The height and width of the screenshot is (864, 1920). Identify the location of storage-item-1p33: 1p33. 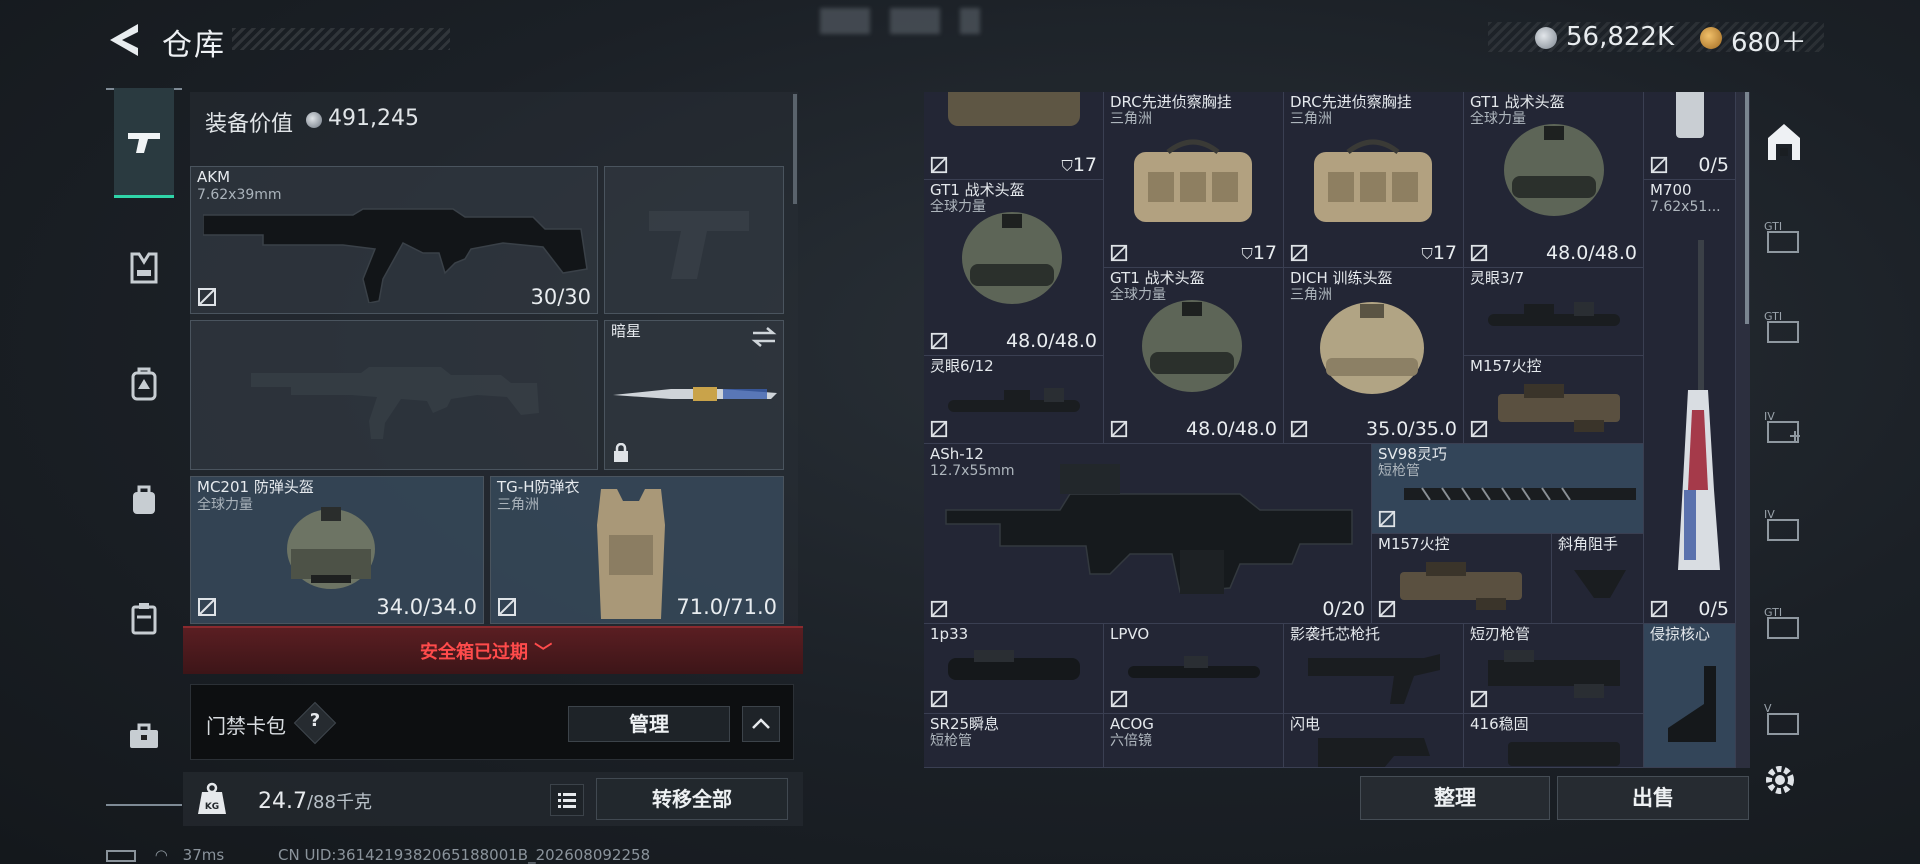
(1014, 669).